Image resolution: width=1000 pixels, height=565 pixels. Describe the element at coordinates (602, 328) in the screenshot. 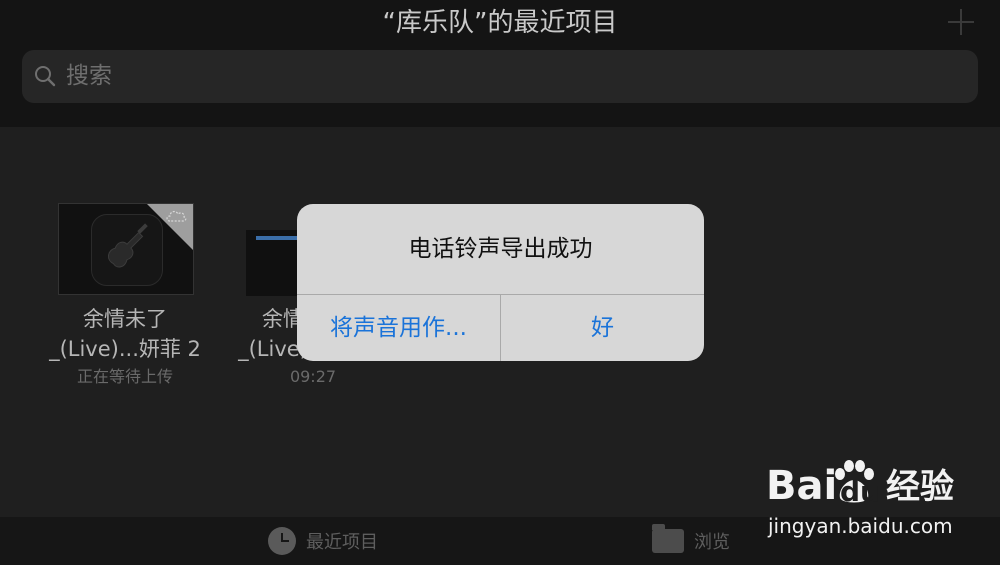

I see `ok-button: 好` at that location.